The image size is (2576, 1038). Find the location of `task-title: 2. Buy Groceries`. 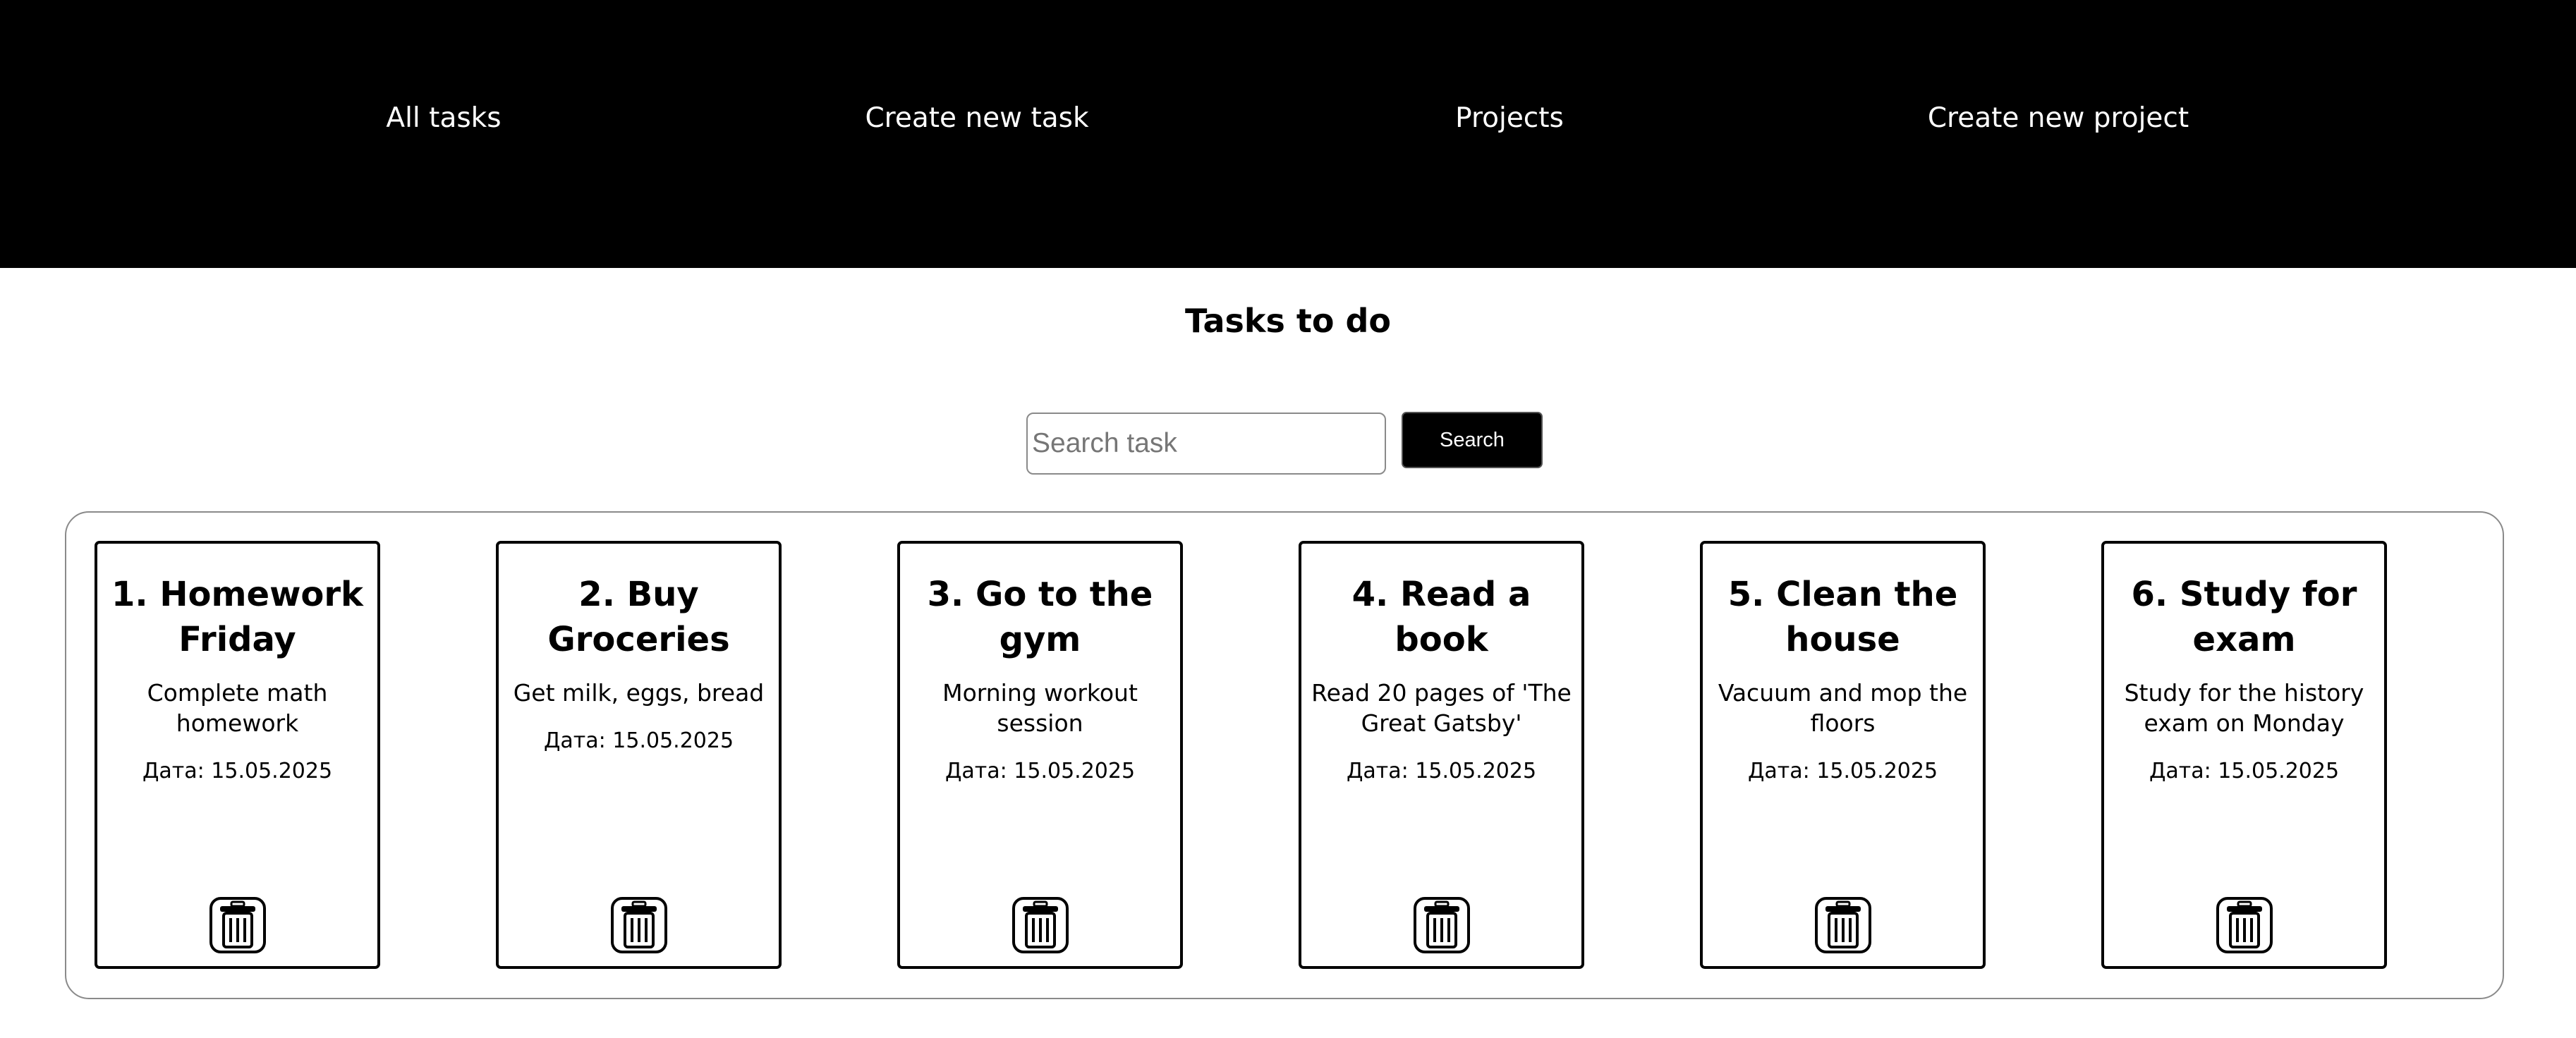

task-title: 2. Buy Groceries is located at coordinates (638, 617).